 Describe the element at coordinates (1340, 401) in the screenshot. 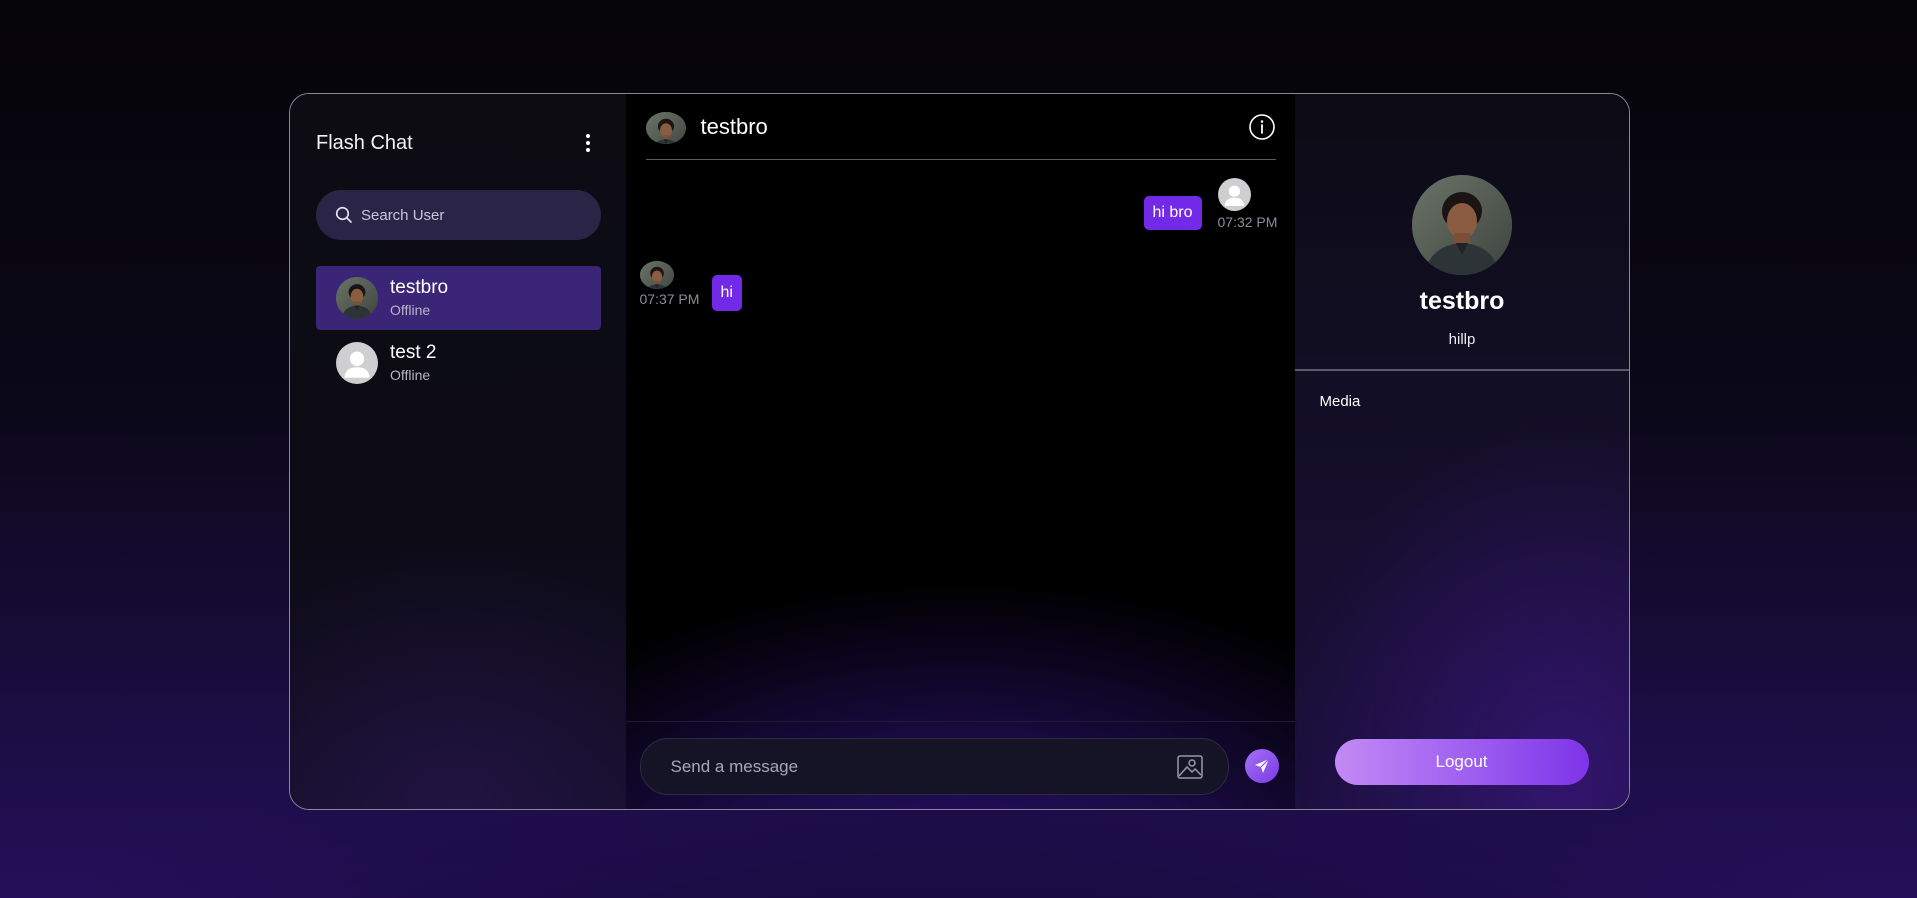

I see `media-label: Media` at that location.